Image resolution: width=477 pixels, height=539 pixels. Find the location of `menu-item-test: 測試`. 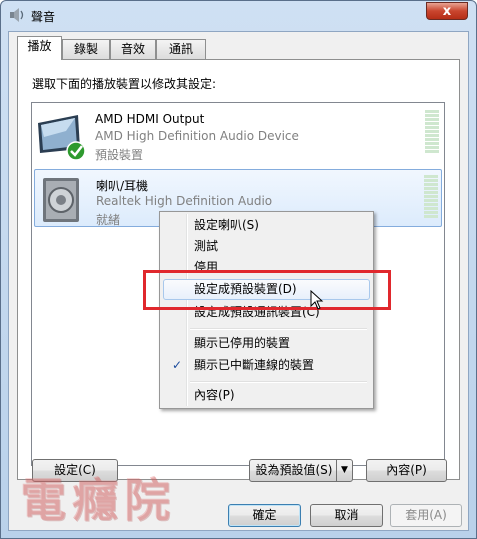

menu-item-test: 測試 is located at coordinates (266, 246).